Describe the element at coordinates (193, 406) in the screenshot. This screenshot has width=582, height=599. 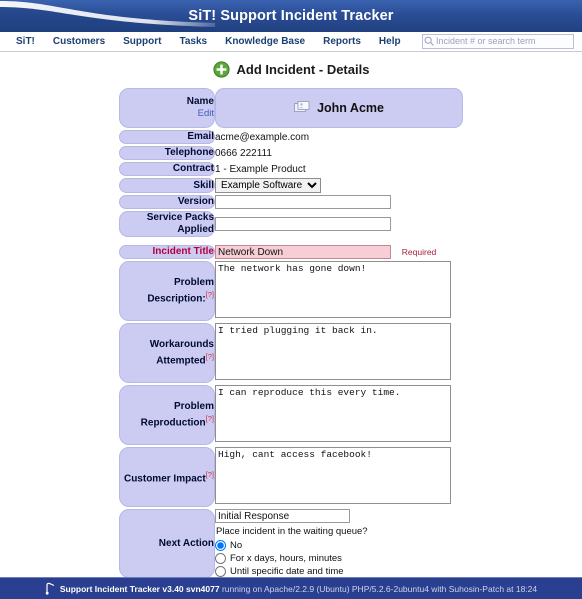
I see `label-problem-reproduction-line1: Problem` at that location.